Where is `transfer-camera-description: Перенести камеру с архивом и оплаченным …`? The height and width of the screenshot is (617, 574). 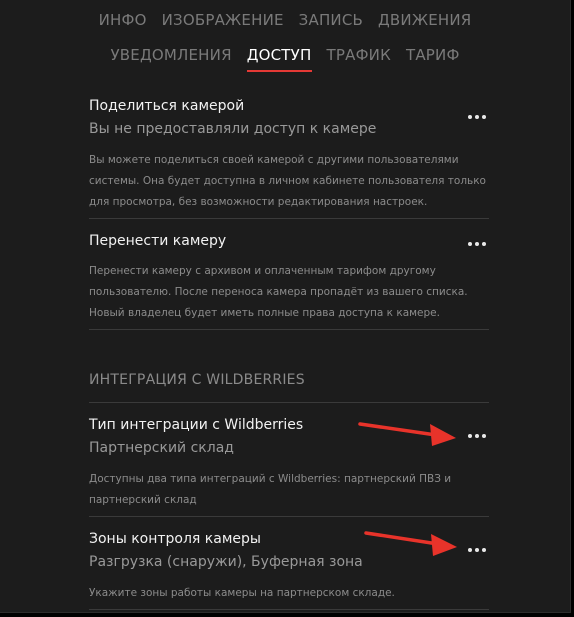 transfer-camera-description: Перенести камеру с архивом и оплаченным … is located at coordinates (278, 292).